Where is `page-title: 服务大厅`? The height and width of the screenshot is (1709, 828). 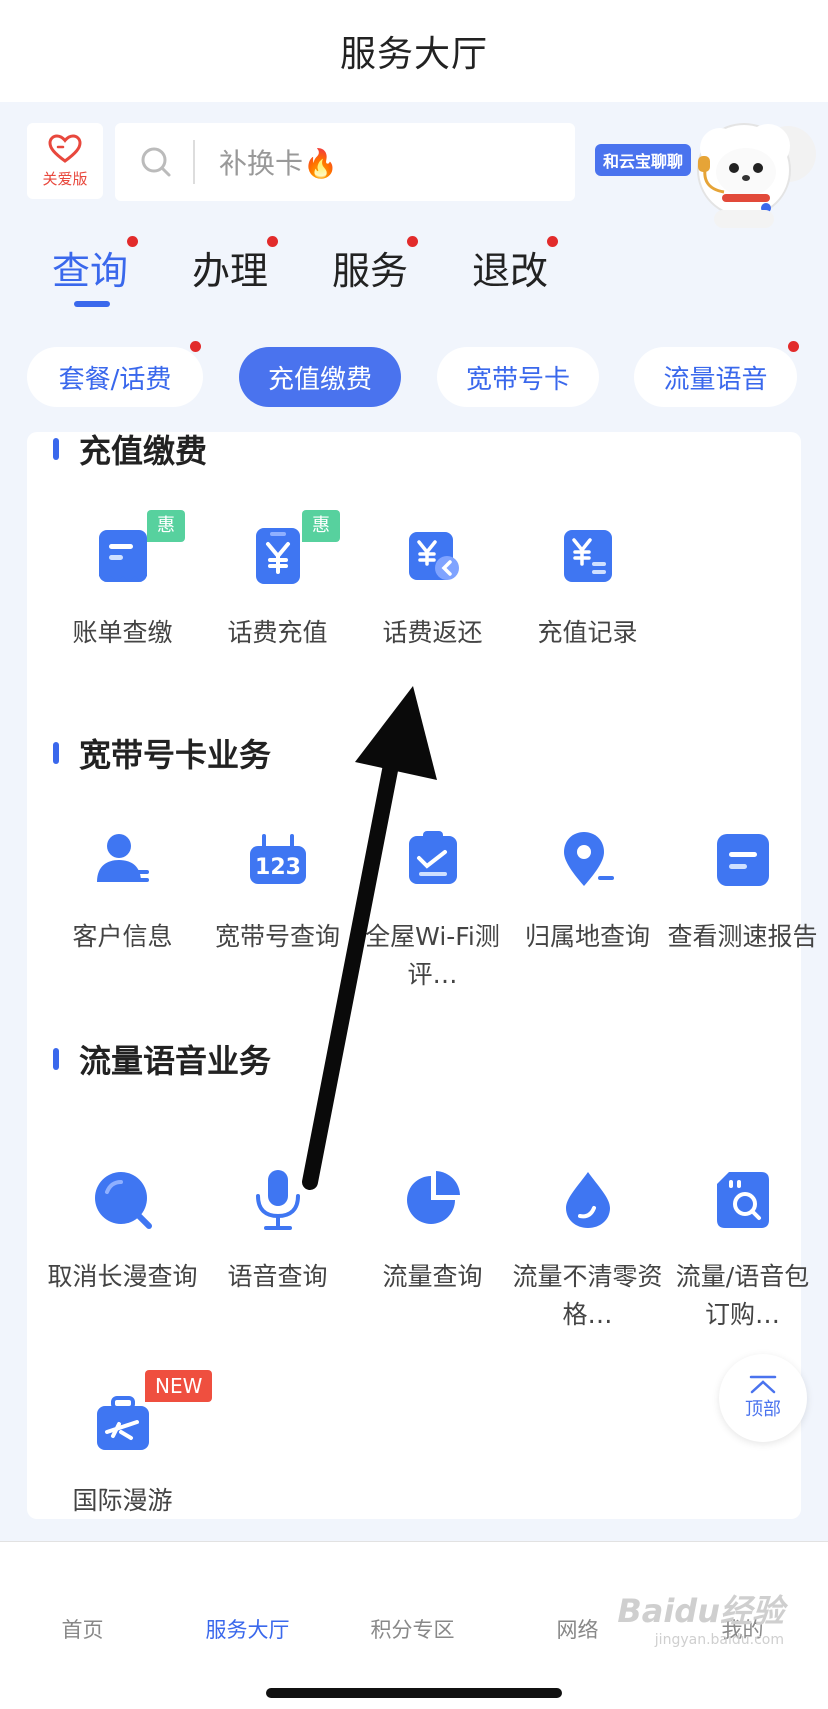 page-title: 服务大厅 is located at coordinates (413, 54).